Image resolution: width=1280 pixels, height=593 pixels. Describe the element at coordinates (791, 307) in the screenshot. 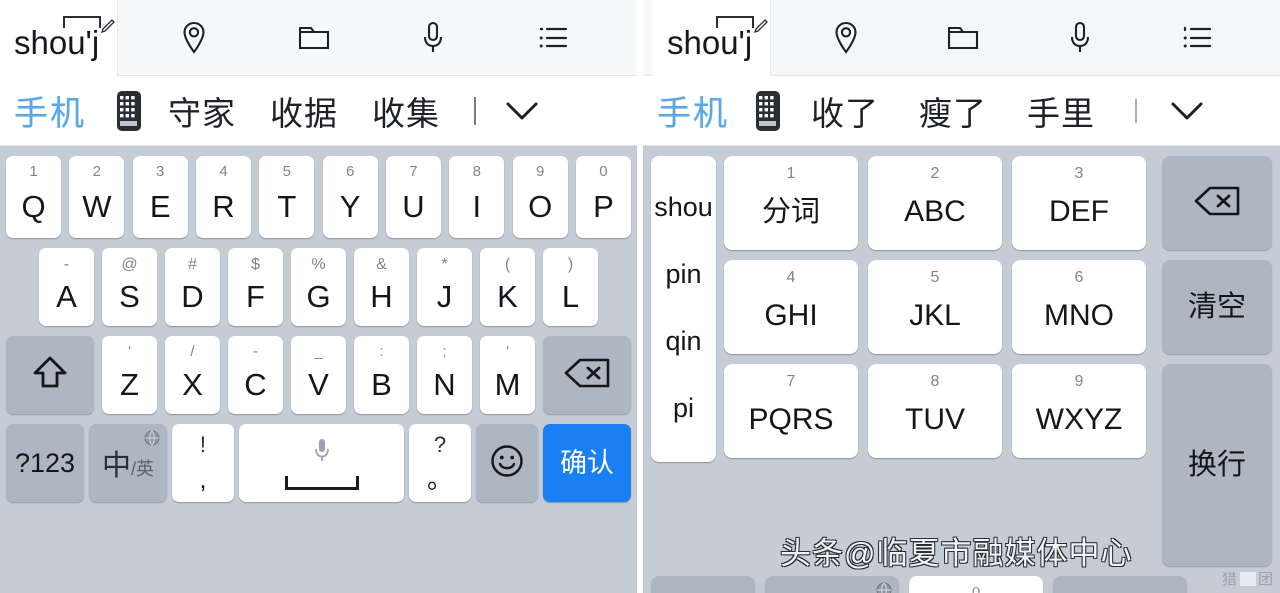

I see `key-4-ghi: 4 GHI` at that location.